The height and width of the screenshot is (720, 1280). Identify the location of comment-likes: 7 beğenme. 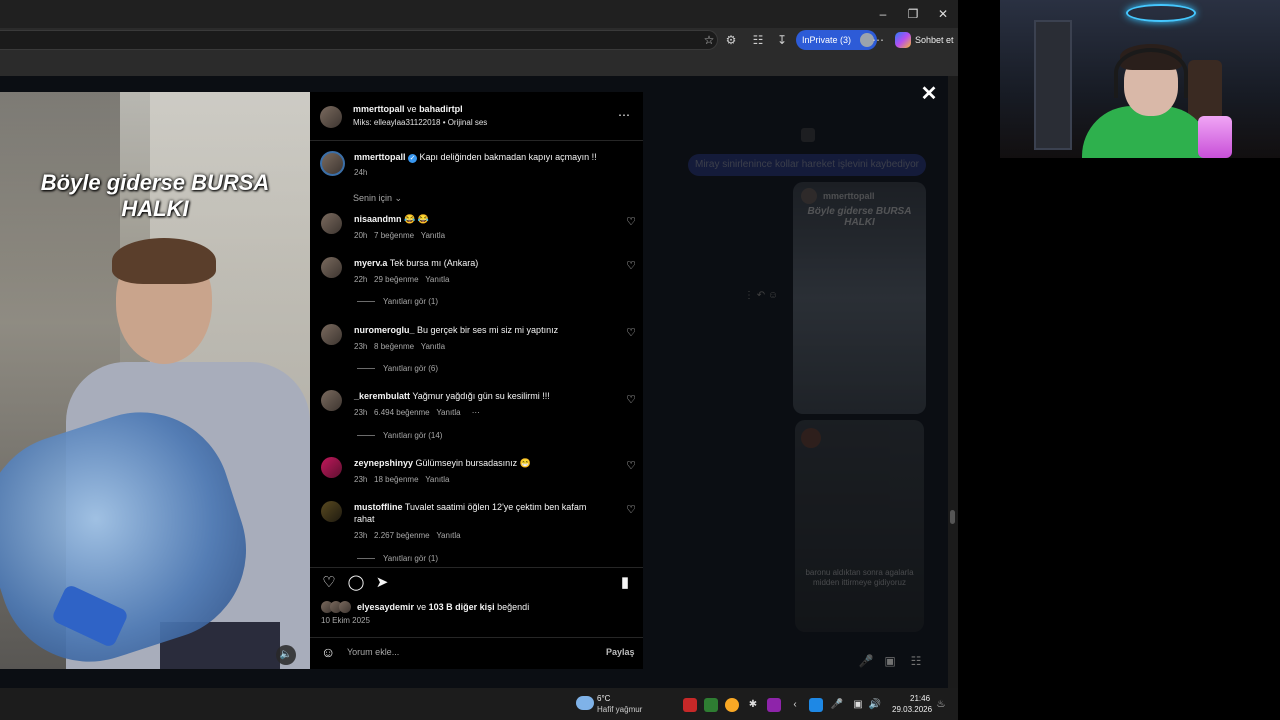
(394, 235).